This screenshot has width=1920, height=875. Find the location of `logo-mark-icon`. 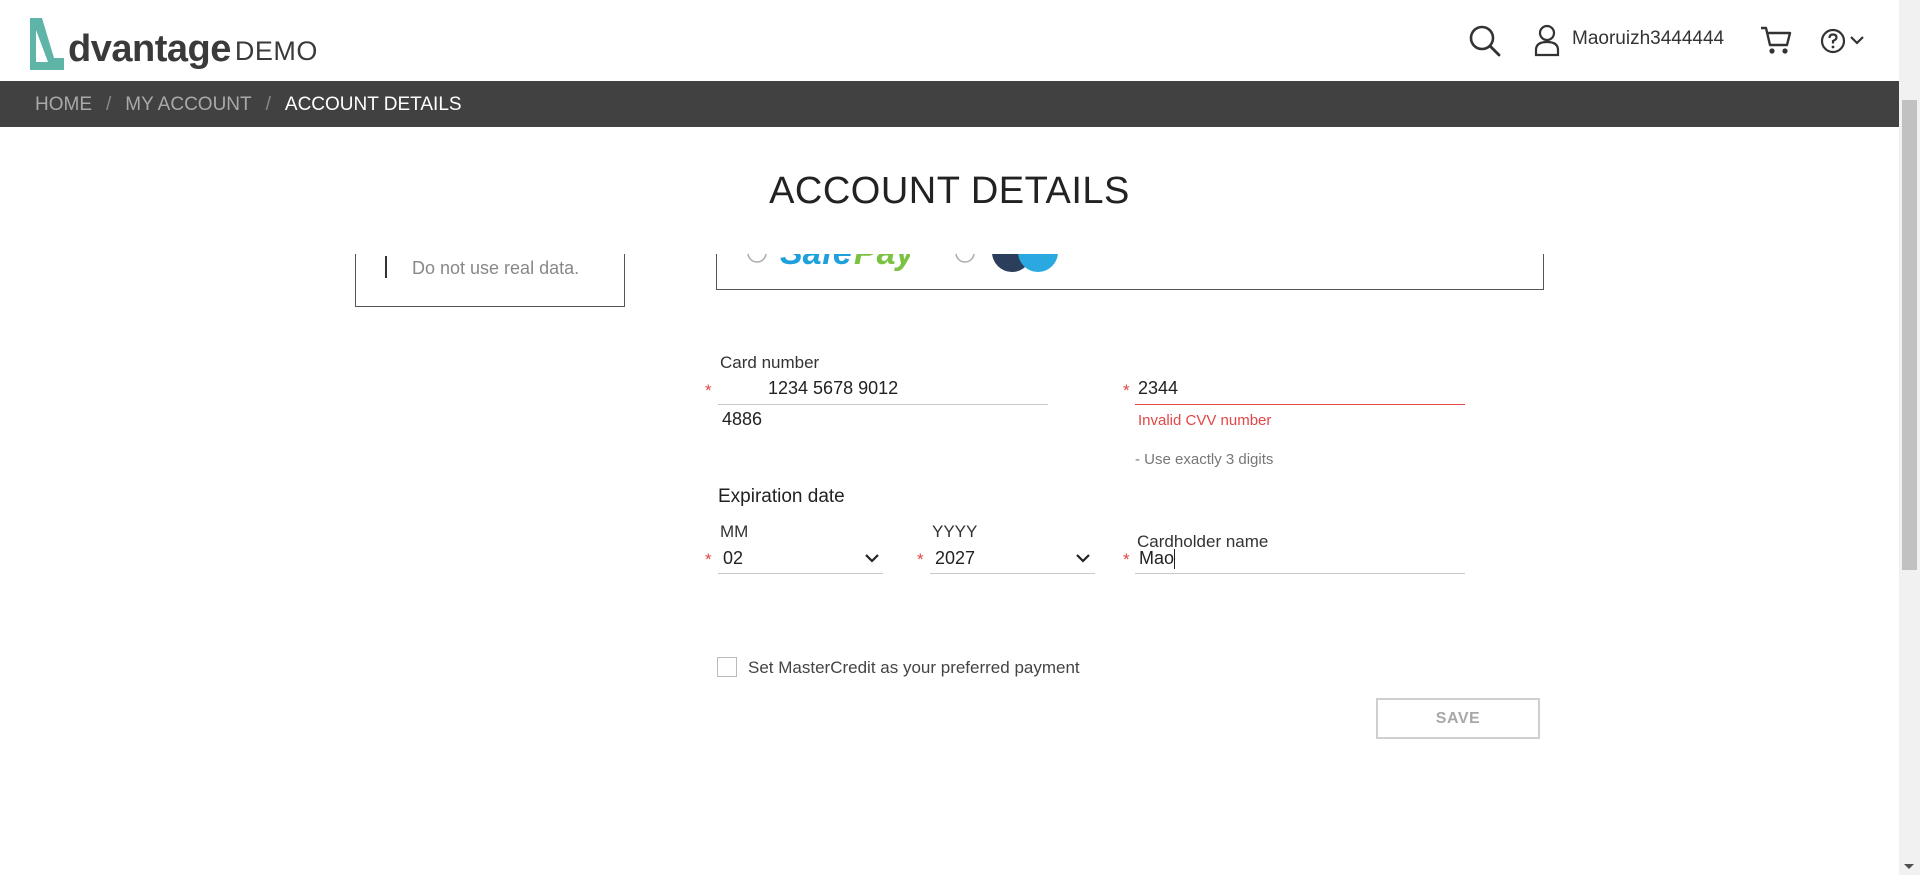

logo-mark-icon is located at coordinates (47, 44).